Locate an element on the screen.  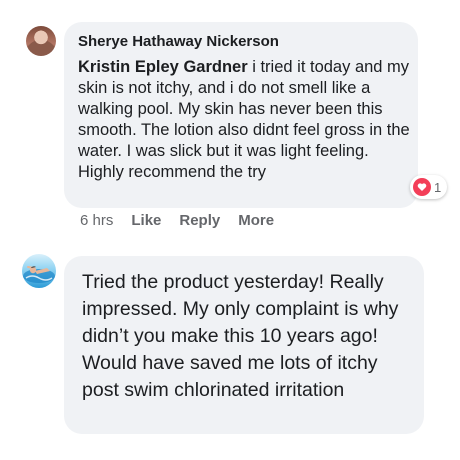
reaction-count-badge: 1 is located at coordinates (429, 187).